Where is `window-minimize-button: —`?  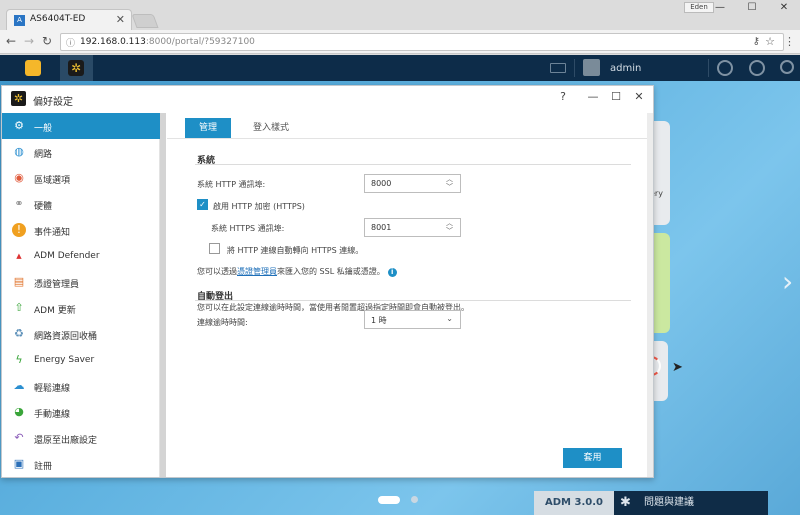 window-minimize-button: — is located at coordinates (593, 96).